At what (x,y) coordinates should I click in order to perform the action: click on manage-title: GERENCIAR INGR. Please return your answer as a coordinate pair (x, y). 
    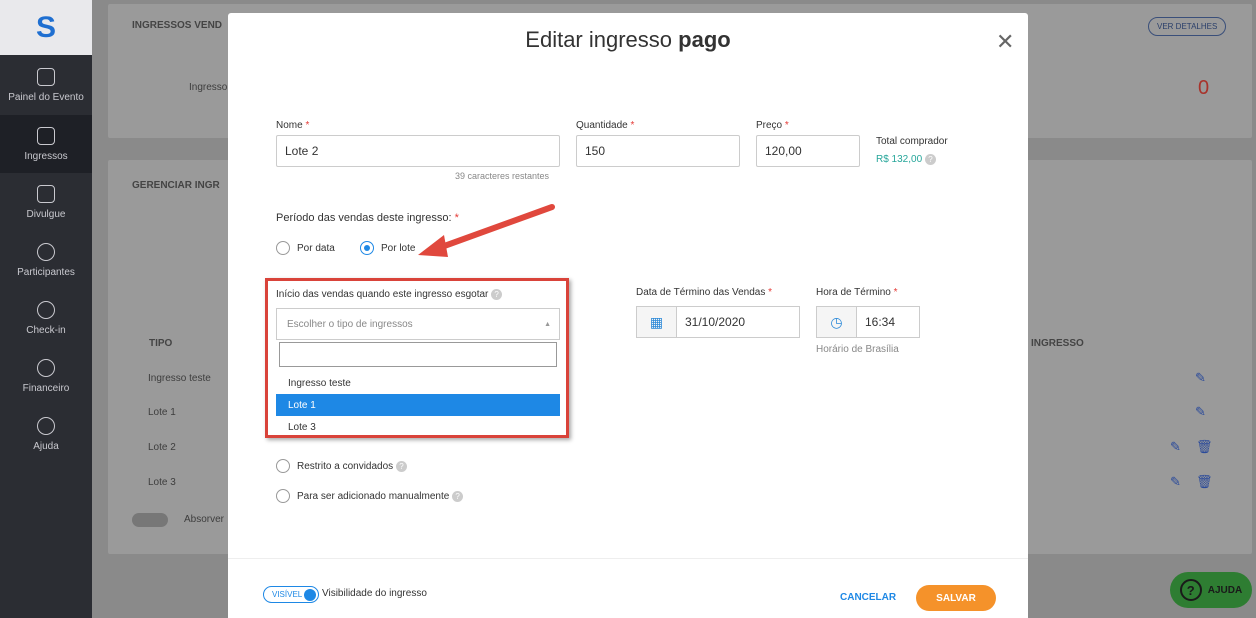
    Looking at the image, I should click on (176, 185).